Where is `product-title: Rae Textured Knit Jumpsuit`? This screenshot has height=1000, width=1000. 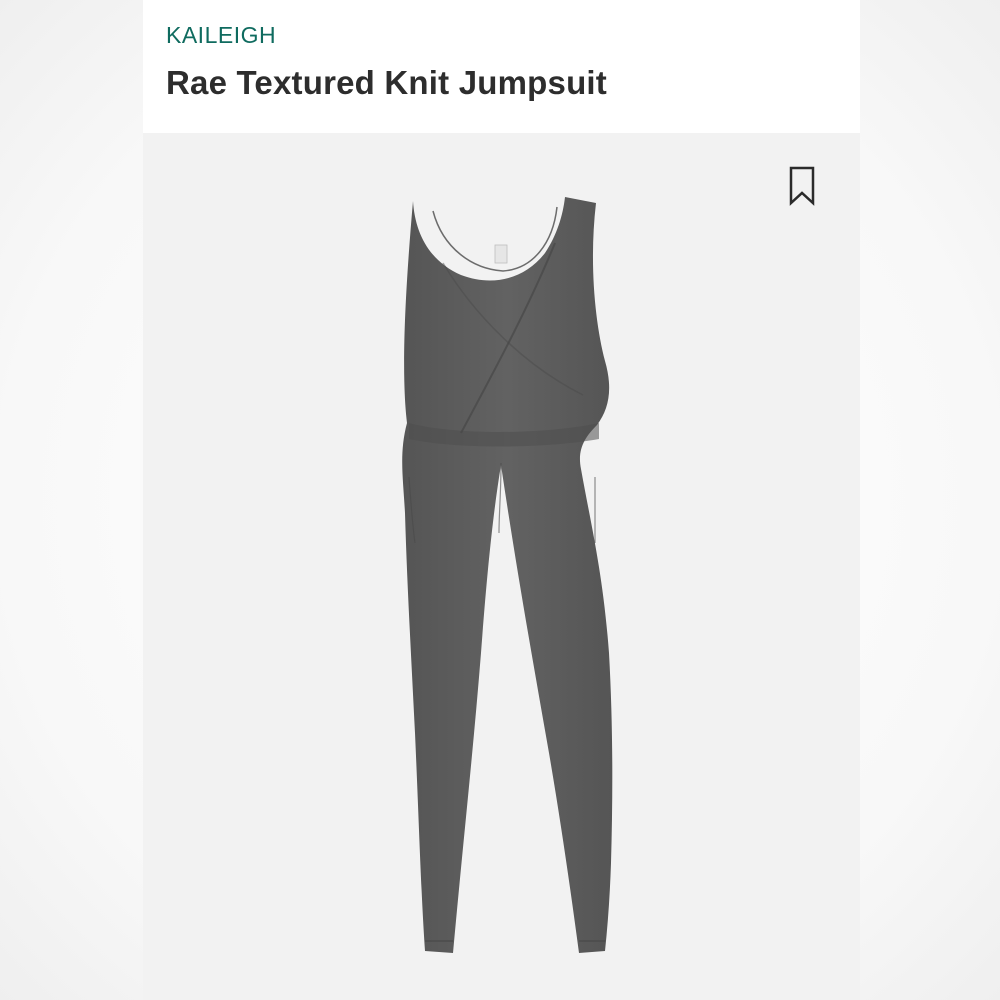 product-title: Rae Textured Knit Jumpsuit is located at coordinates (386, 82).